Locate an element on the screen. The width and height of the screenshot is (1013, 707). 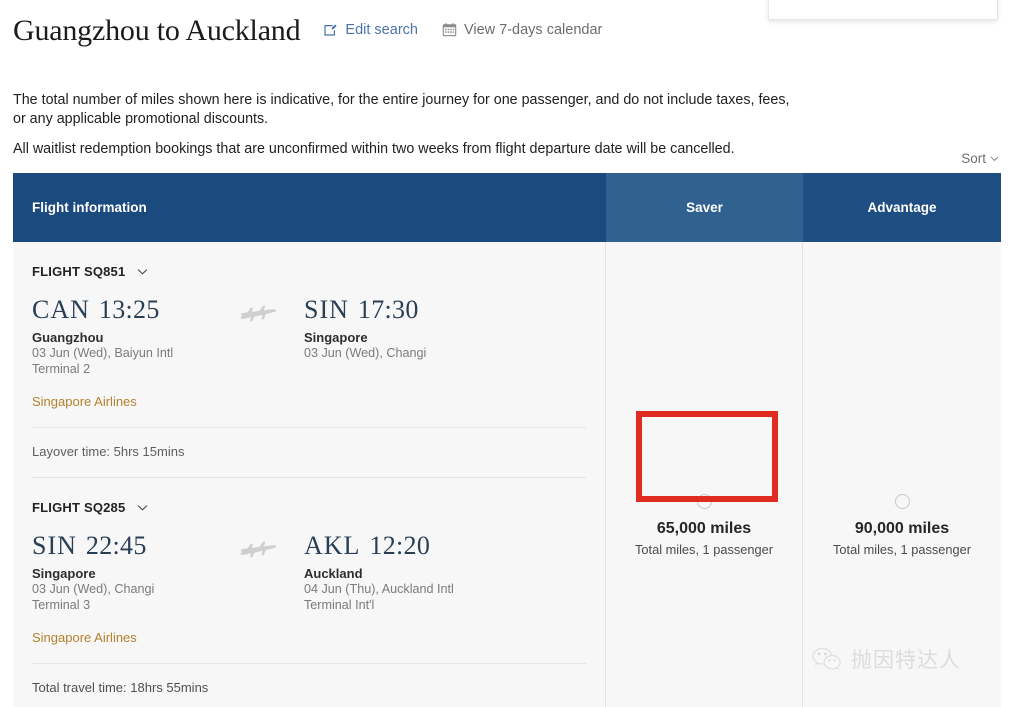
arrival-date-airport: 03 Jun (Wed), Changi is located at coordinates (365, 353).